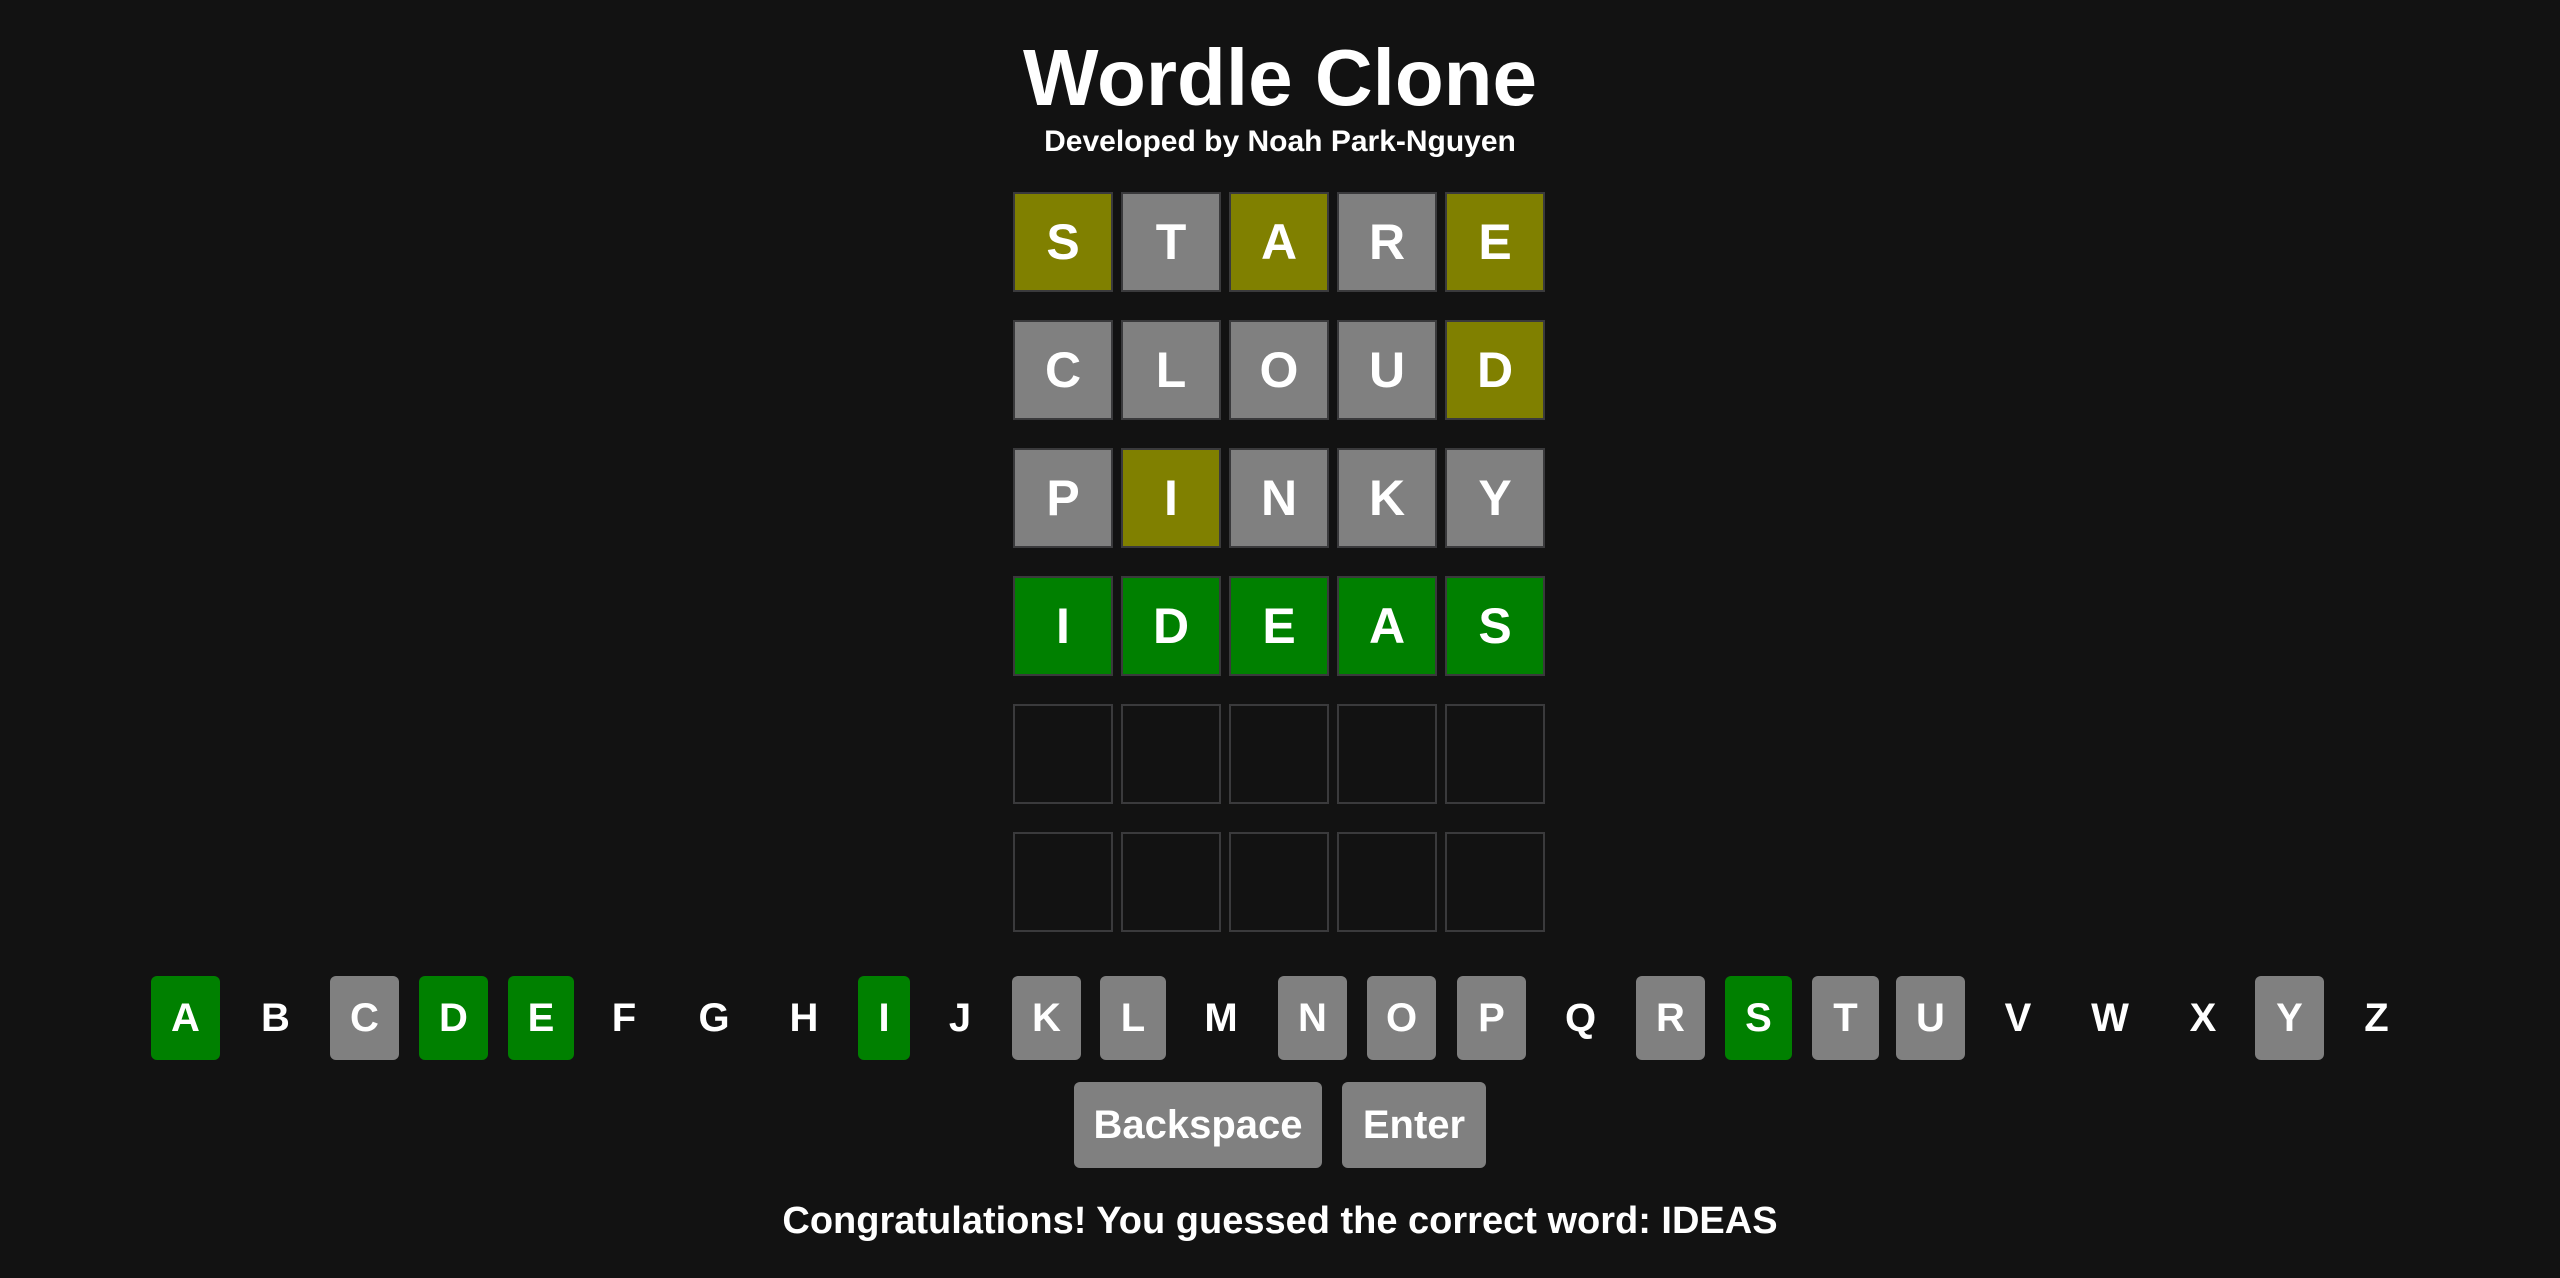 This screenshot has width=2560, height=1278. What do you see at coordinates (1312, 1018) in the screenshot?
I see `key-n: N` at bounding box center [1312, 1018].